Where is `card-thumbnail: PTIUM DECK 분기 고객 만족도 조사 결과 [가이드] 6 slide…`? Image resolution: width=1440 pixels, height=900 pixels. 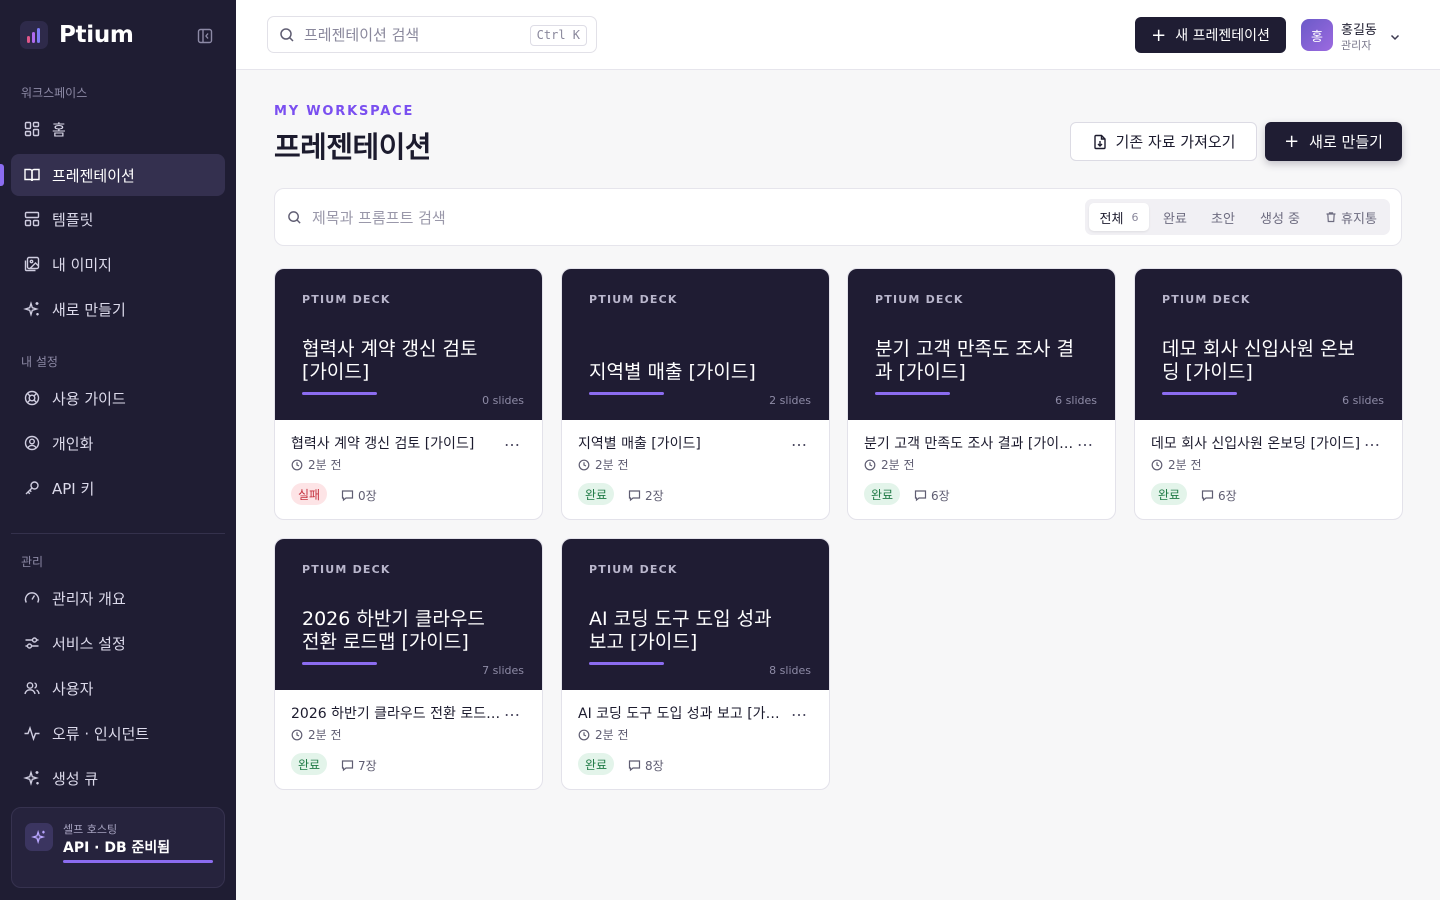
card-thumbnail: PTIUM DECK 분기 고객 만족도 조사 결과 [가이드] 6 slide… is located at coordinates (981, 344).